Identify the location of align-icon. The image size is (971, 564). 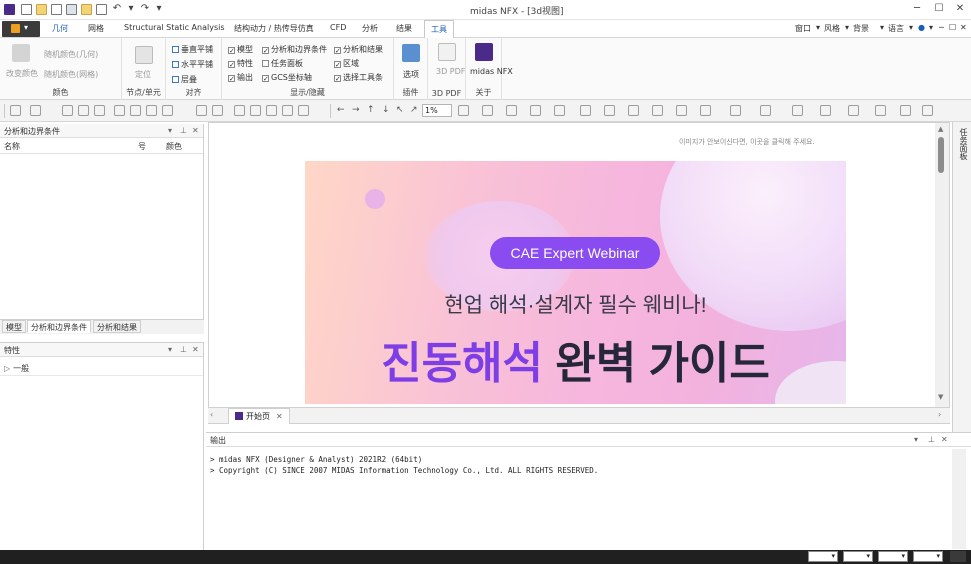
(735, 110).